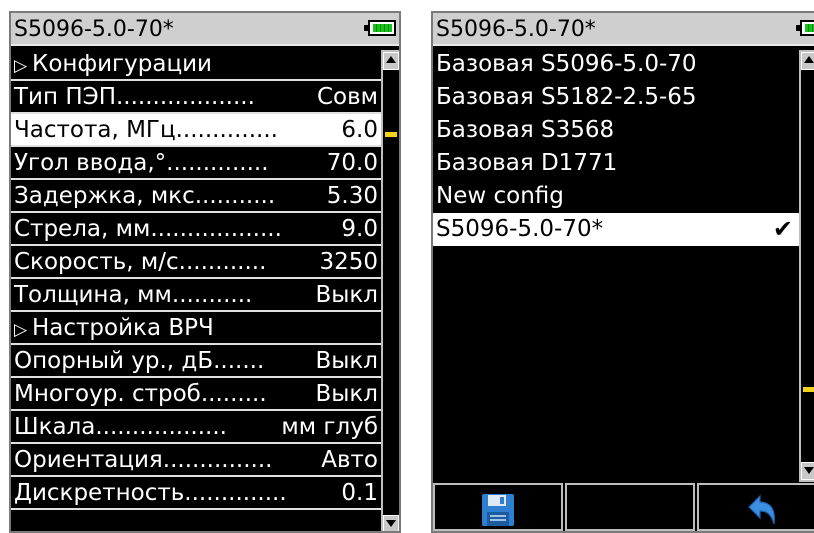 This screenshot has height=533, width=814. I want to click on menu-row: Тип ПЭП................... Совм, so click(196, 97).